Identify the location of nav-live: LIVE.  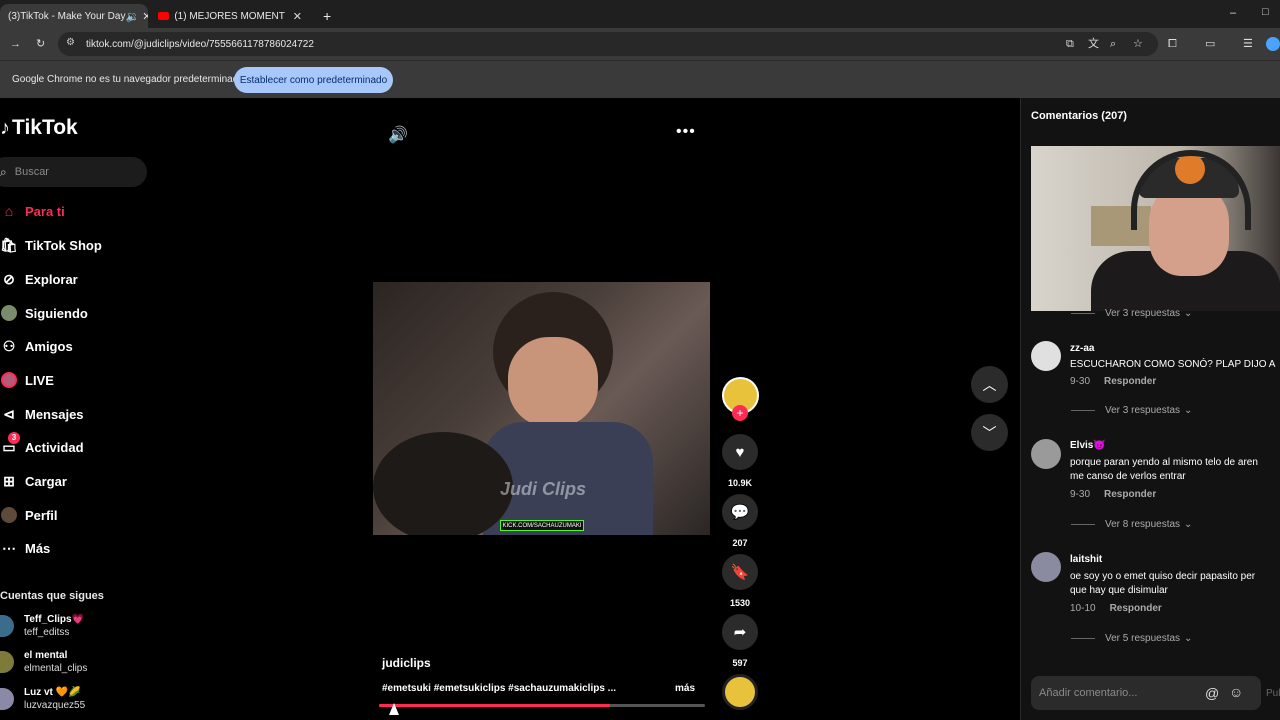
(27, 380).